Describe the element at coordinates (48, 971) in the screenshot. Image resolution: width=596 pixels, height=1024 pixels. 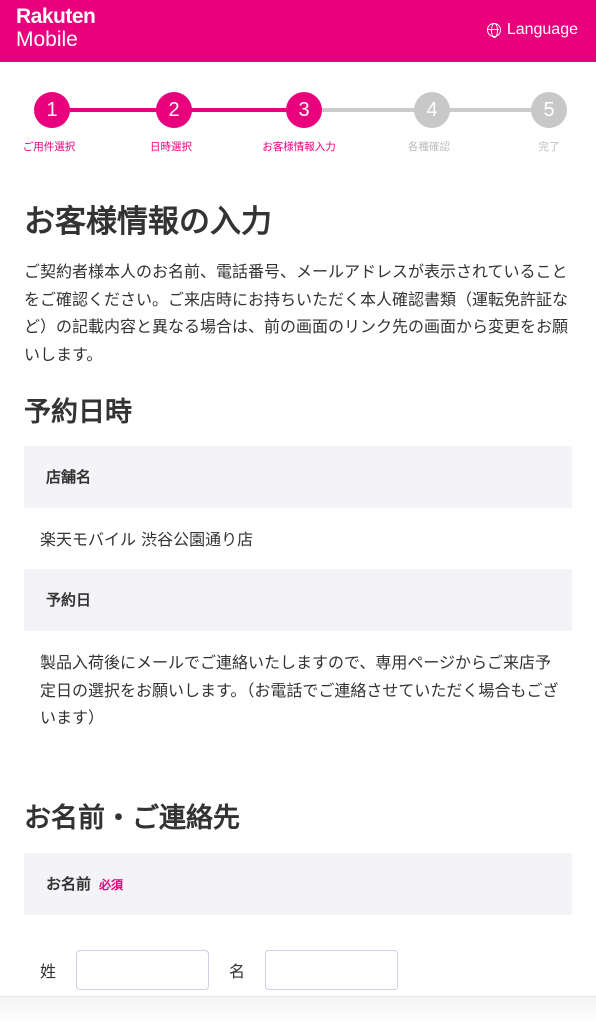
I see `last-name-label: 姓` at that location.